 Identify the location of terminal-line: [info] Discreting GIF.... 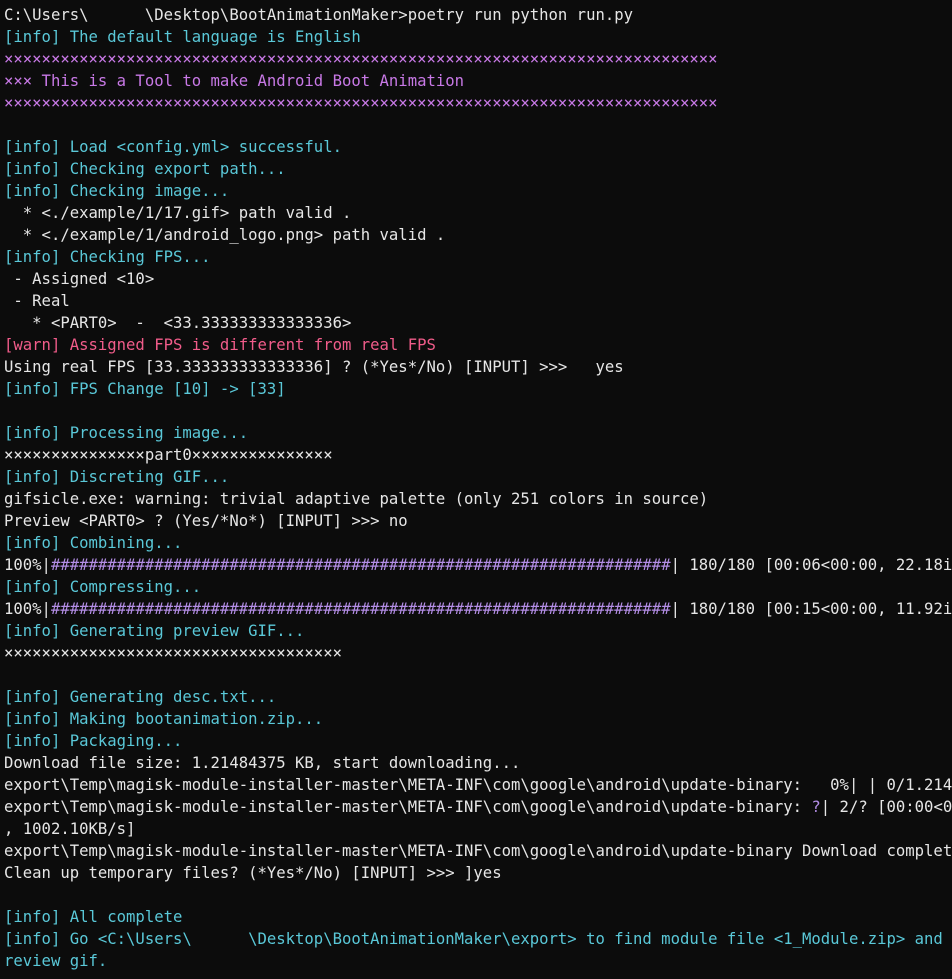
(478, 477).